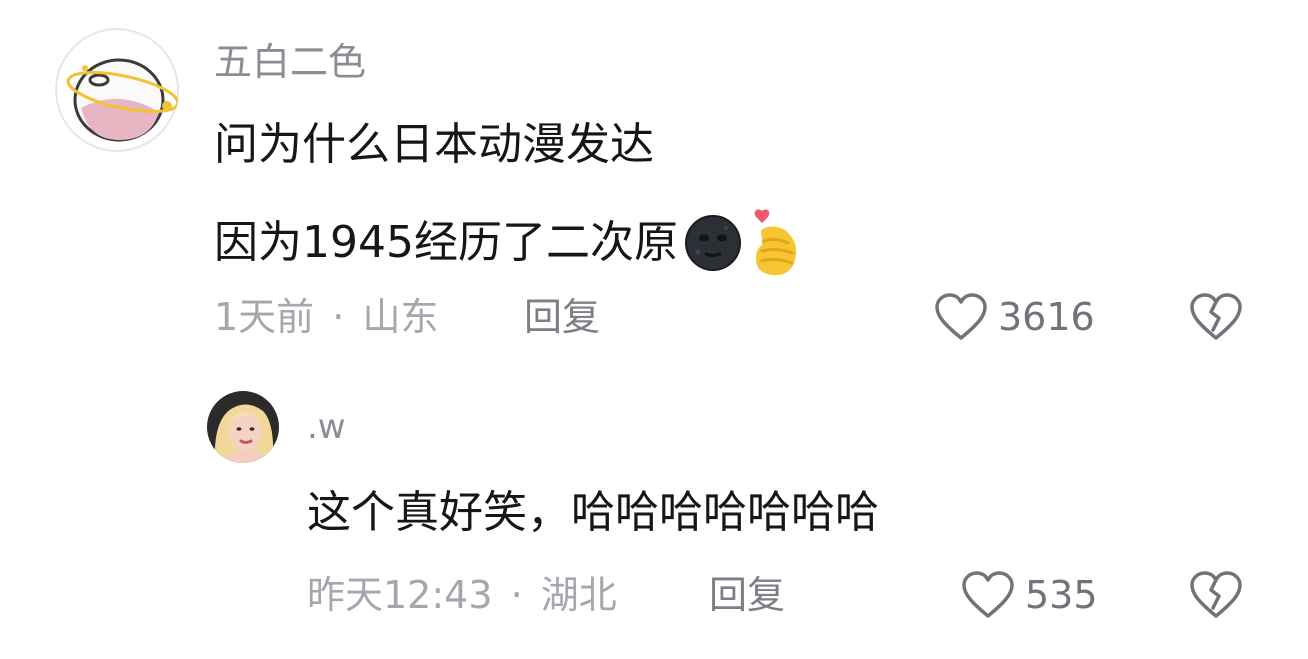 Image resolution: width=1308 pixels, height=659 pixels. Describe the element at coordinates (713, 243) in the screenshot. I see `new-moon-face-emoji` at that location.